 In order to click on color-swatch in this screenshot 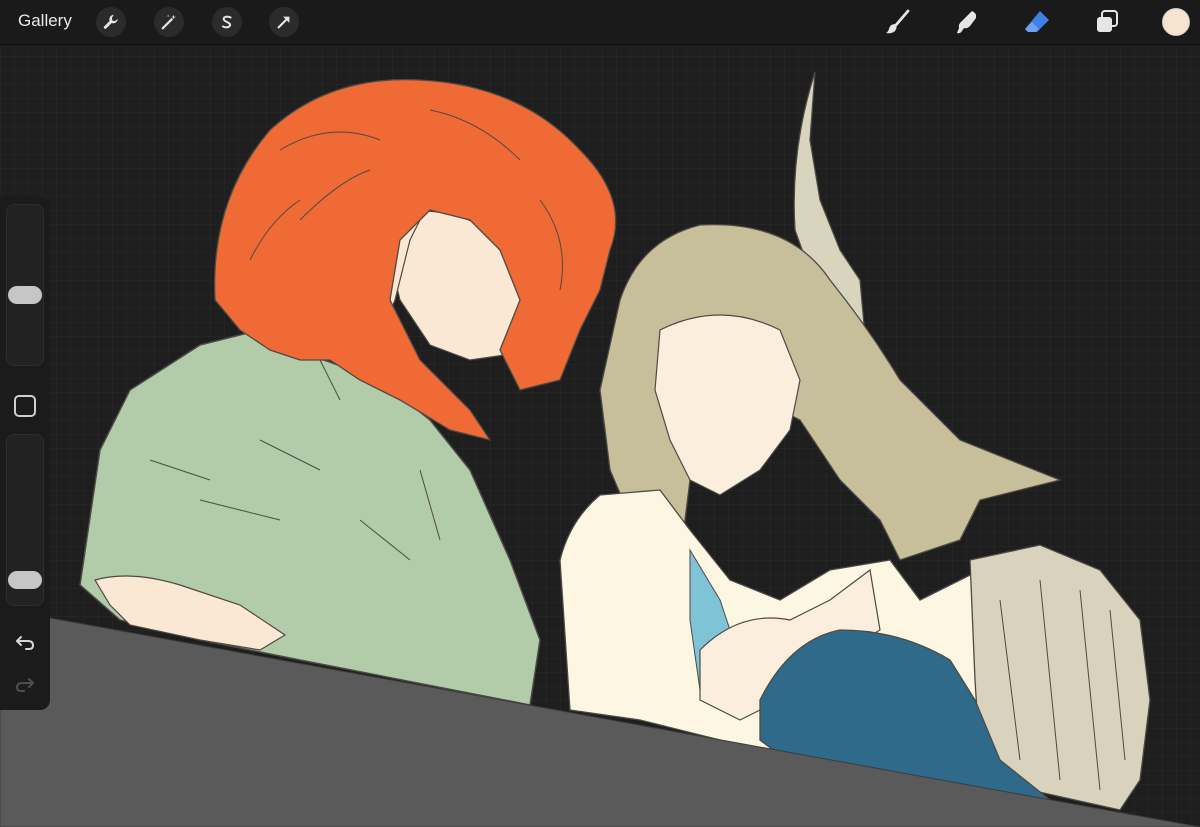, I will do `click(1176, 22)`.